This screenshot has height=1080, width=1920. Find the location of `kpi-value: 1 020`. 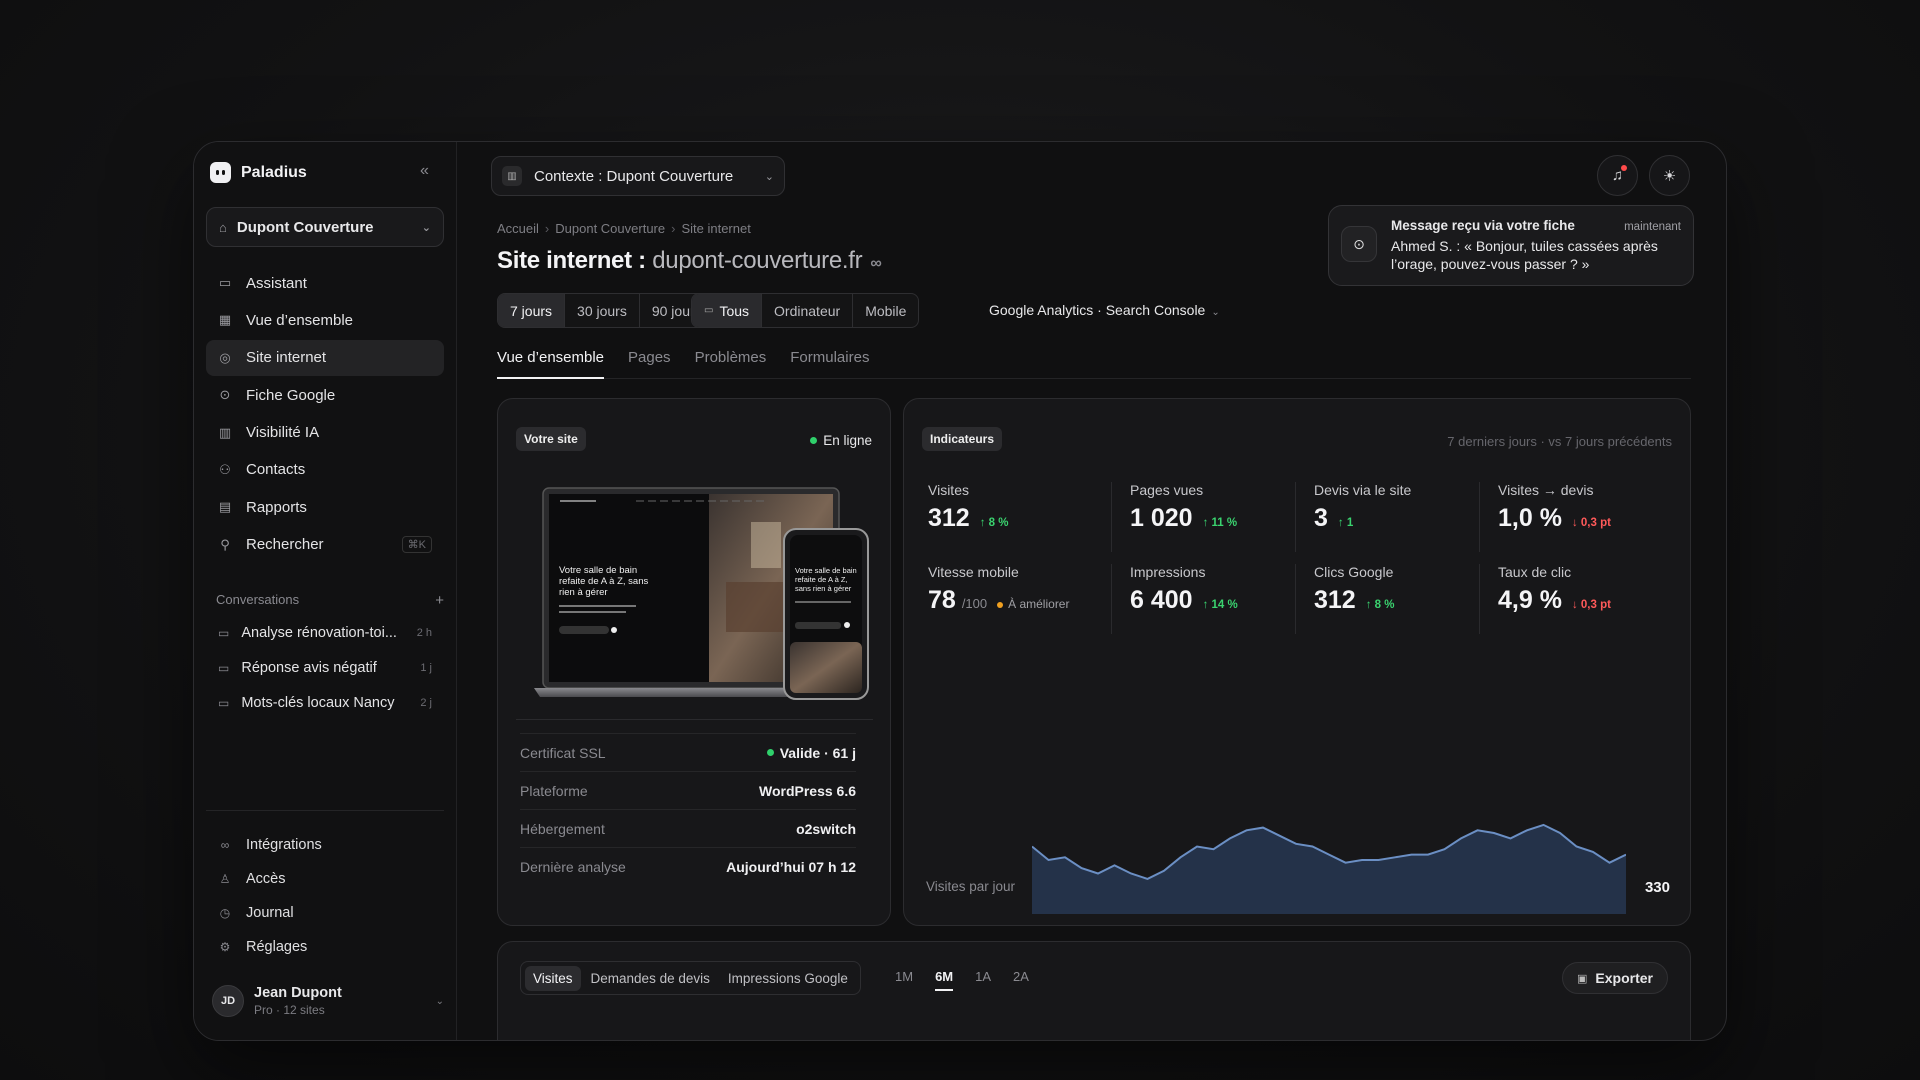

kpi-value: 1 020 is located at coordinates (1161, 518).